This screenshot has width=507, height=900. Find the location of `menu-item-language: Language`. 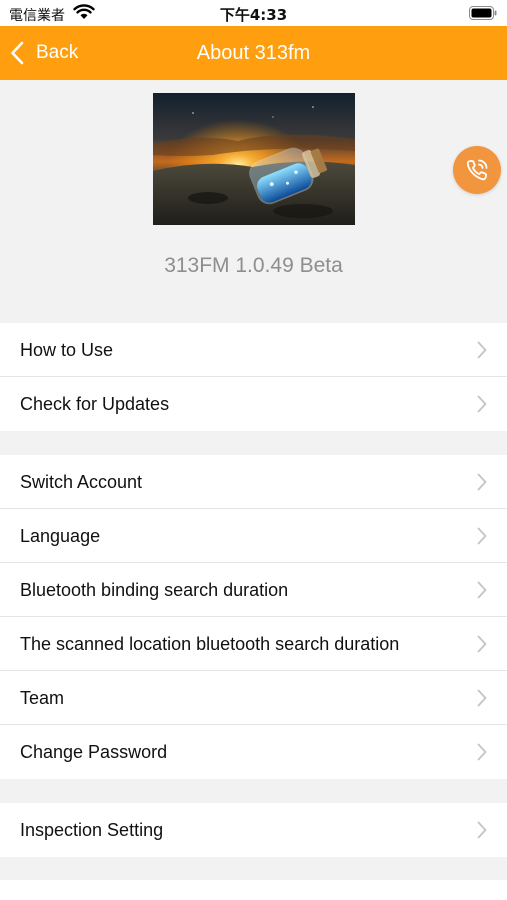

menu-item-language: Language is located at coordinates (253, 536).